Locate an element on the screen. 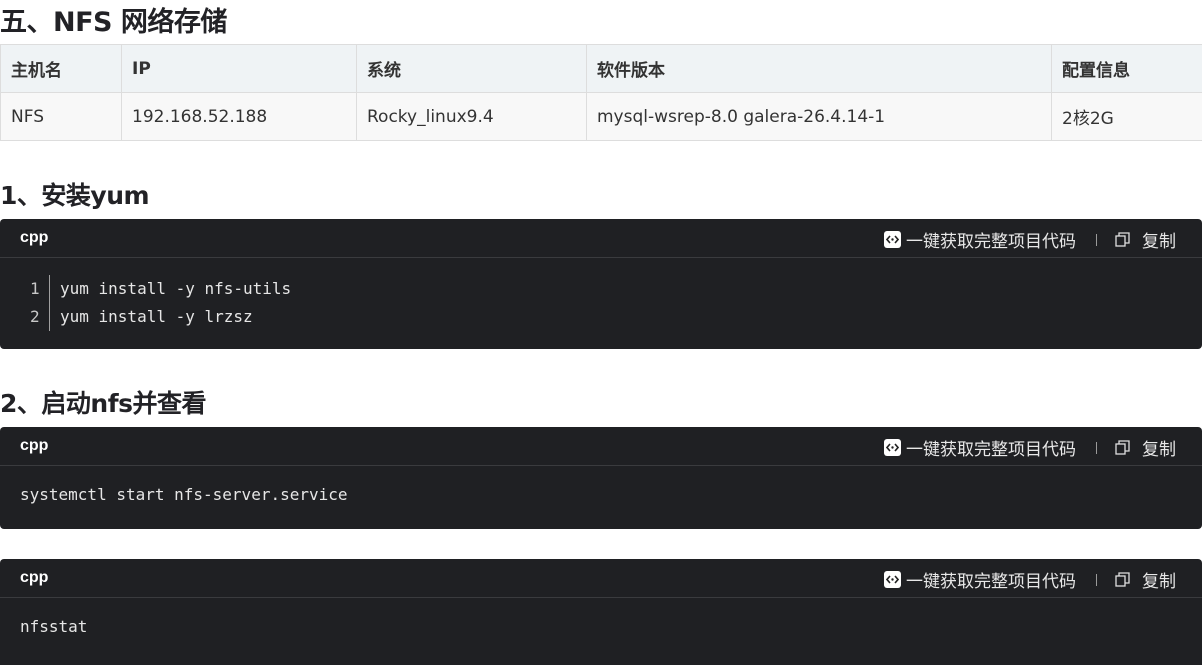 This screenshot has height=665, width=1202. cell-ip: 192.168.52.188 is located at coordinates (239, 116).